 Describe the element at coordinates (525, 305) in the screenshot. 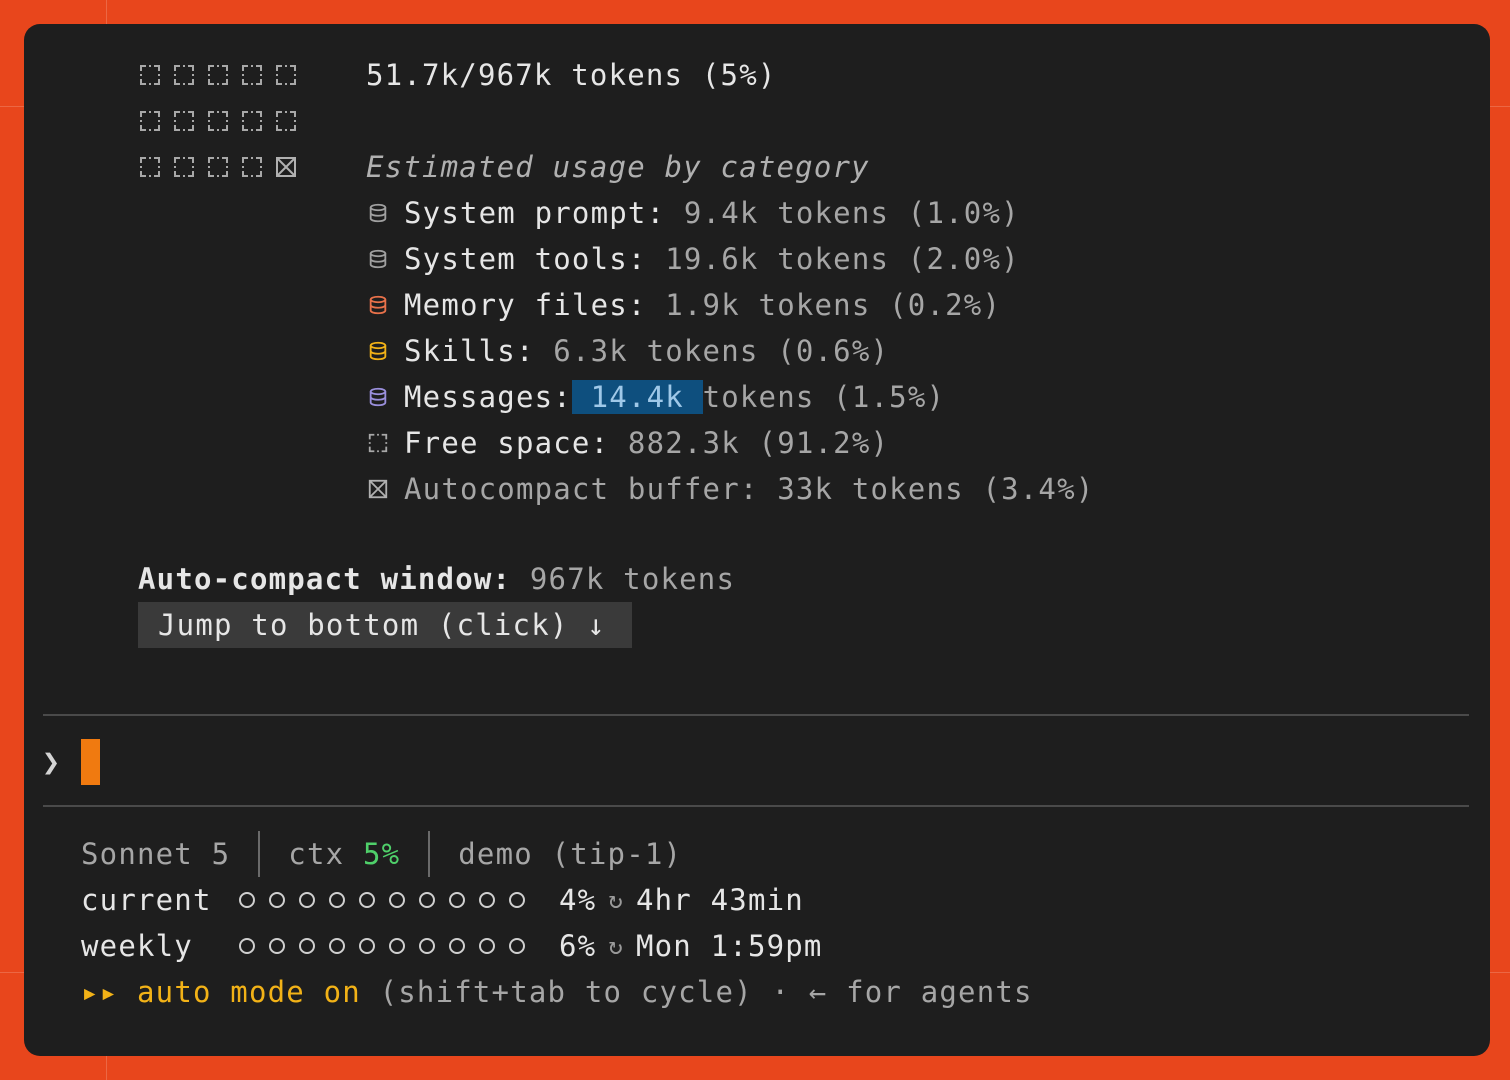

I see `category-label: Memory files:` at that location.